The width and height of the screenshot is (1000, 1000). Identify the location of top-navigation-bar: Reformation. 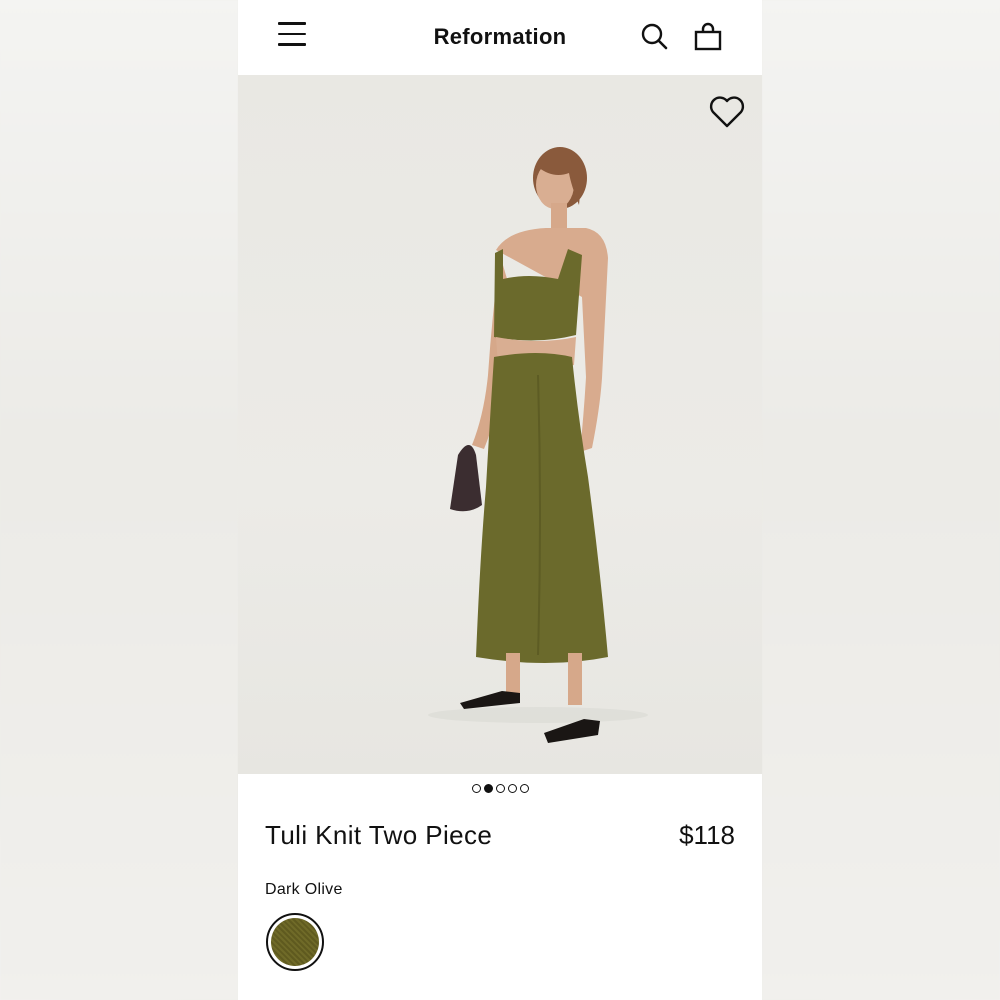
(500, 37).